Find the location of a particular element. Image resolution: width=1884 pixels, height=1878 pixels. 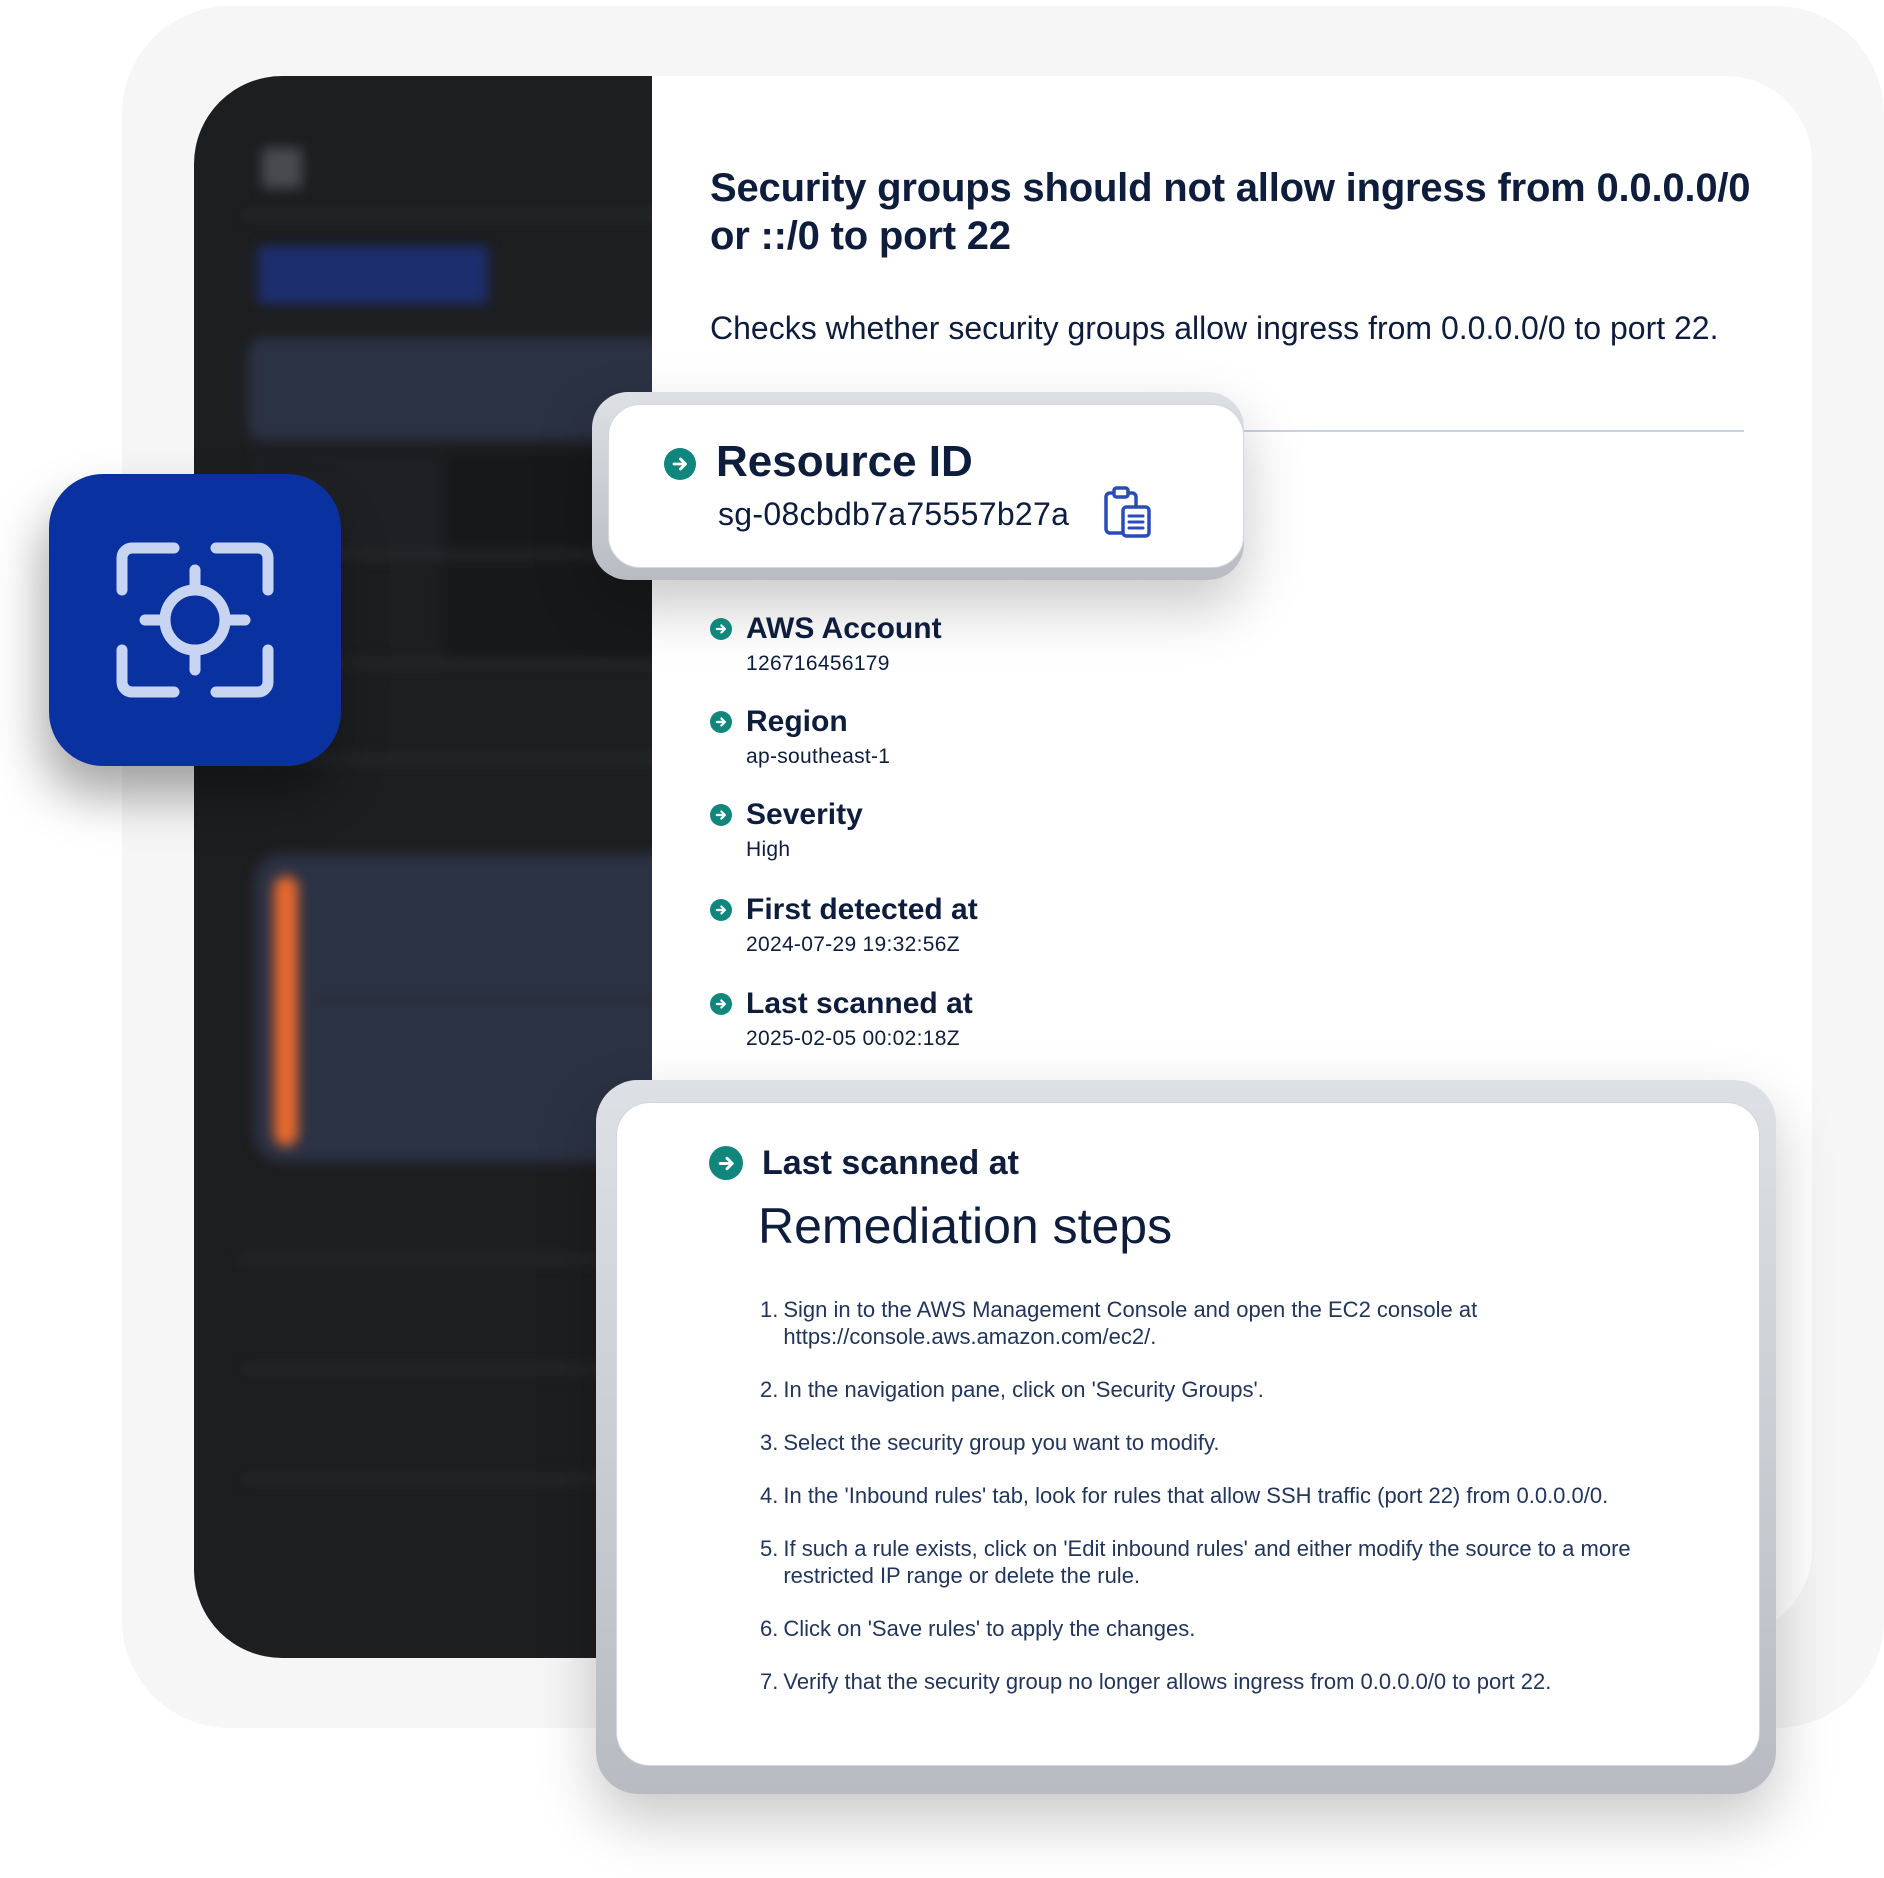

aws-account-value: 126716456179 is located at coordinates (818, 663).